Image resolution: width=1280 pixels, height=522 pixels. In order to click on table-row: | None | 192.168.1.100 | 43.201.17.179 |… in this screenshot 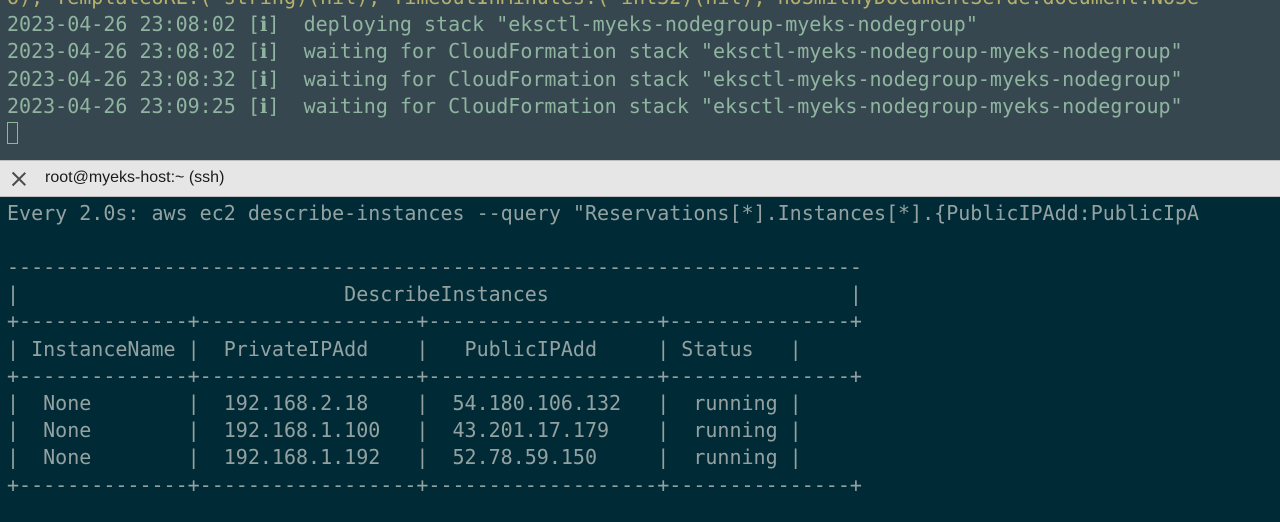, I will do `click(404, 430)`.